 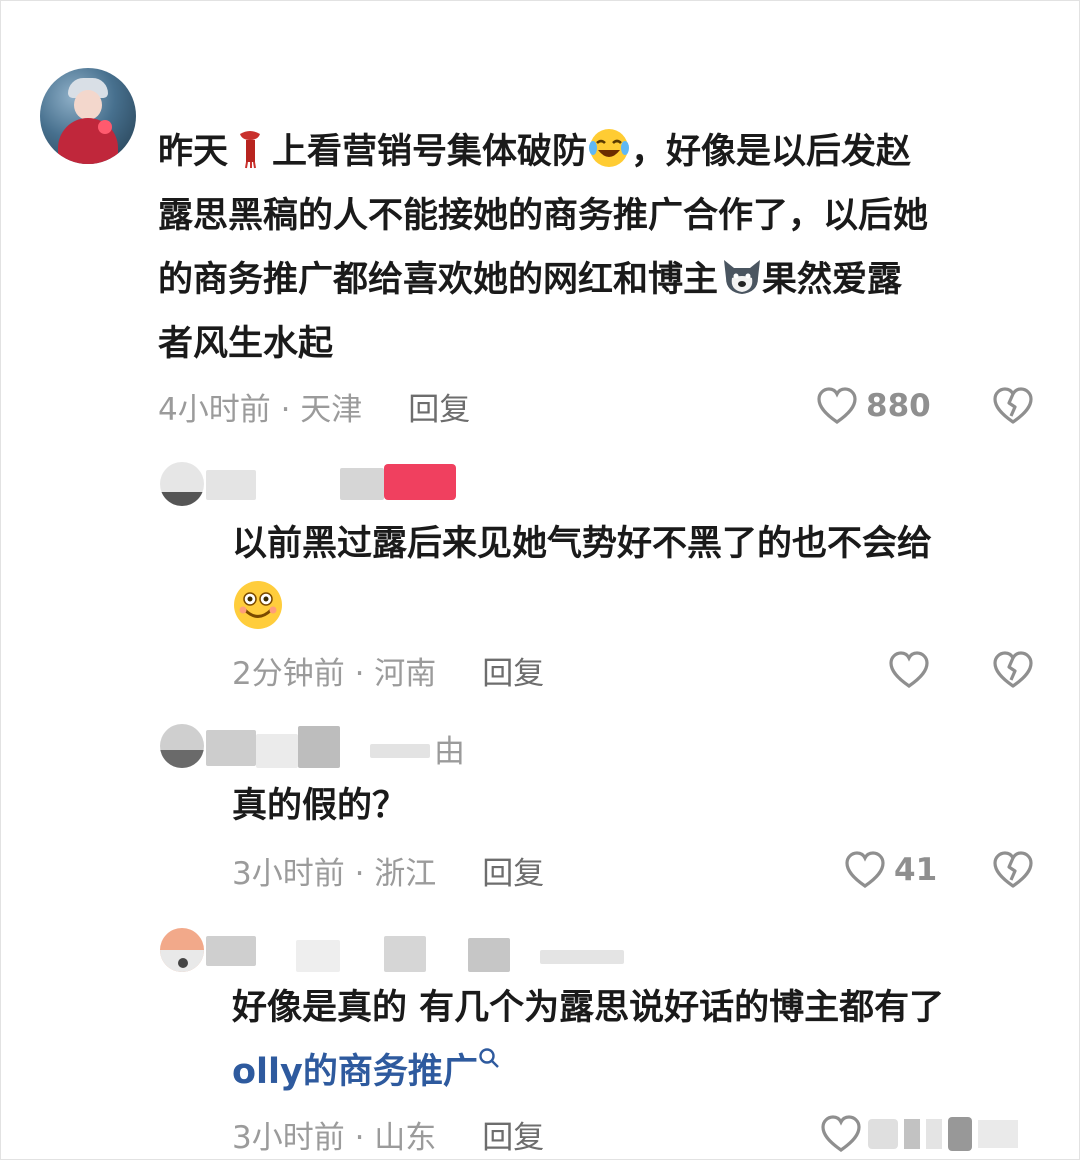 I want to click on comment-line: 真的假的？, so click(x=320, y=806).